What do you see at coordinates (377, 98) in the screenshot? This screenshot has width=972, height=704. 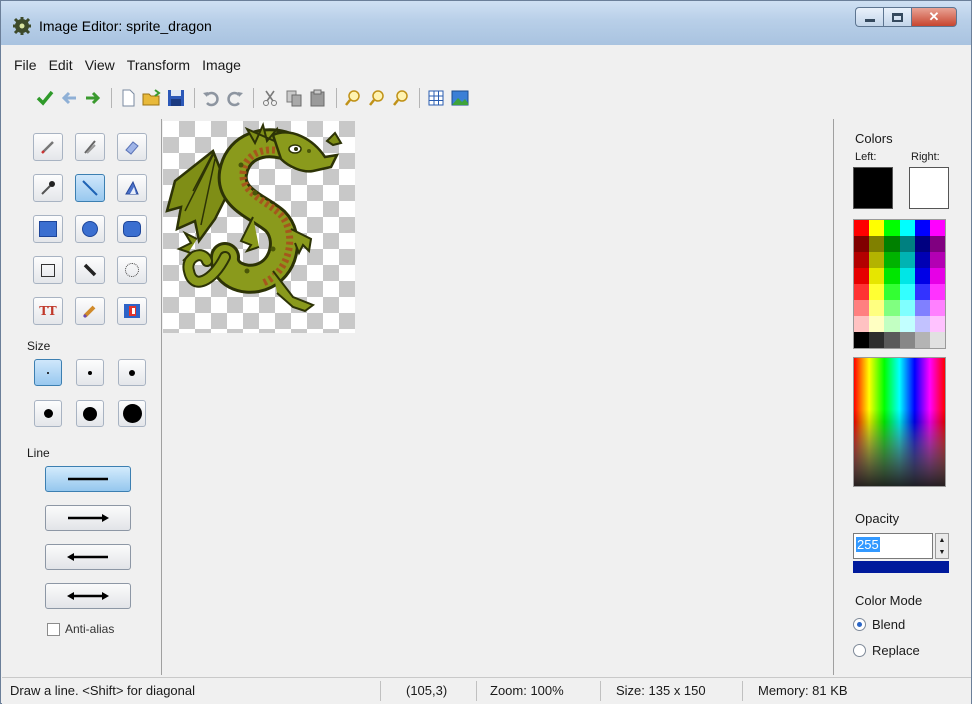 I see `zoom-out-icon` at bounding box center [377, 98].